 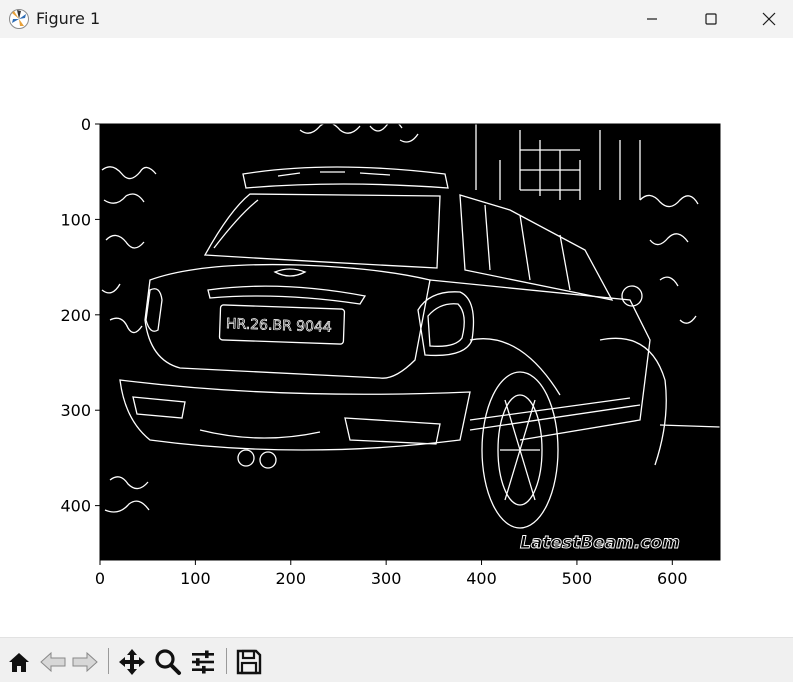 What do you see at coordinates (68, 18) in the screenshot?
I see `window-title: Figure 1` at bounding box center [68, 18].